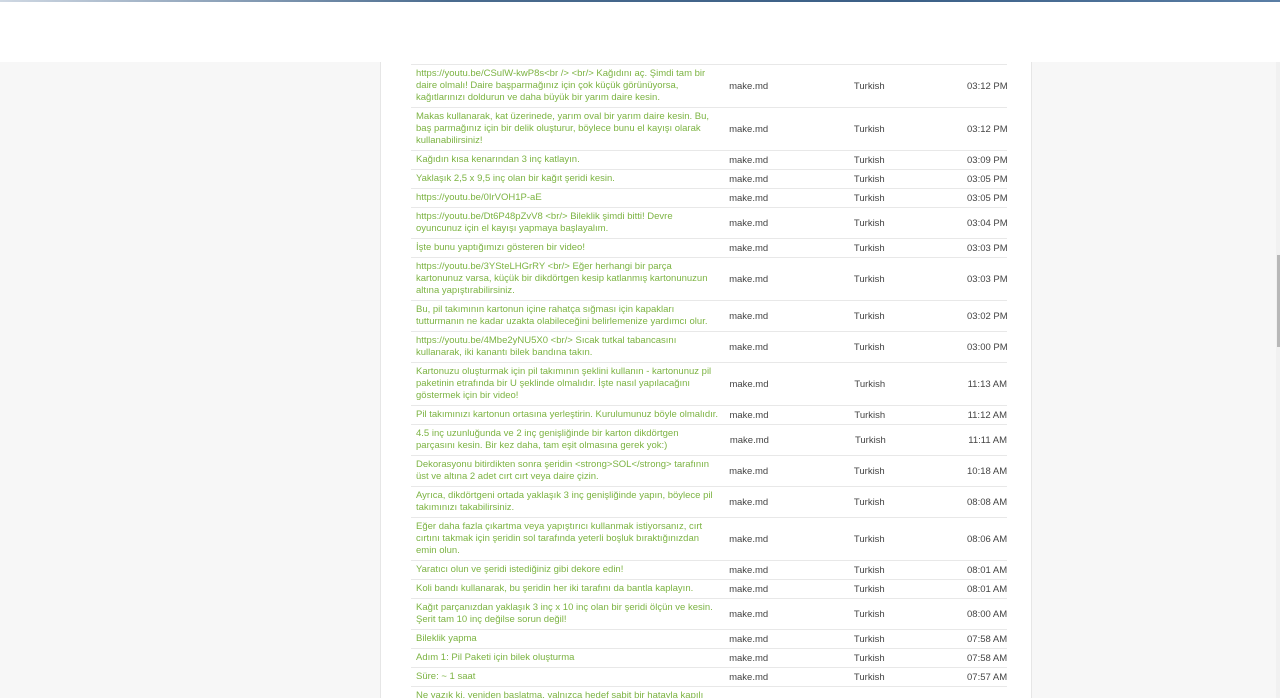 The width and height of the screenshot is (1280, 698). I want to click on row-time: 03:00 PM, so click(987, 347).